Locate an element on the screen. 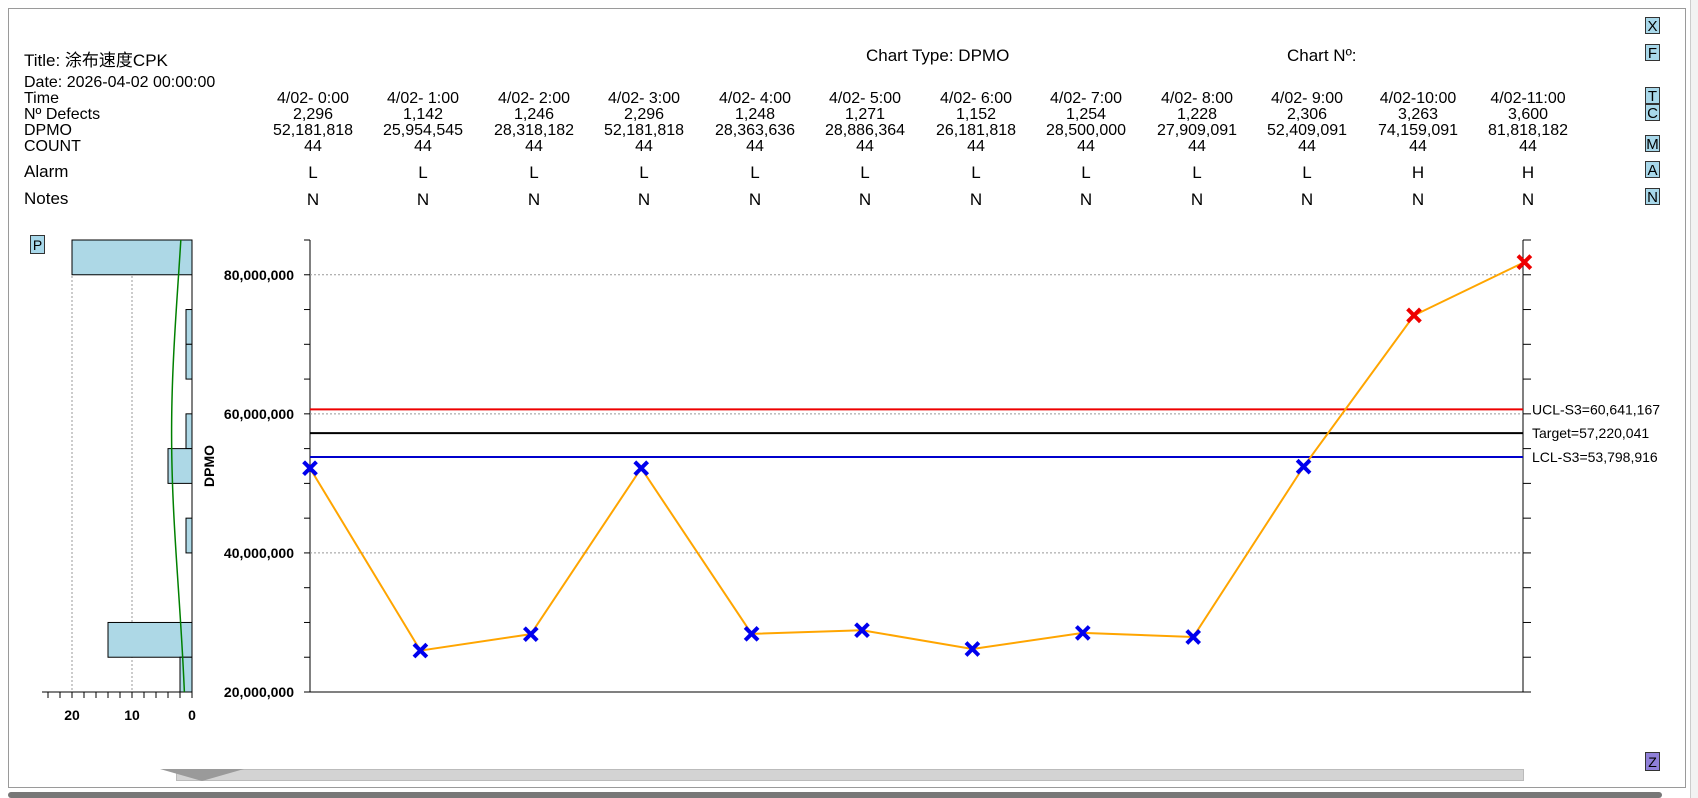 This screenshot has height=798, width=1698. chart-number: Chart Nº: is located at coordinates (1322, 55).